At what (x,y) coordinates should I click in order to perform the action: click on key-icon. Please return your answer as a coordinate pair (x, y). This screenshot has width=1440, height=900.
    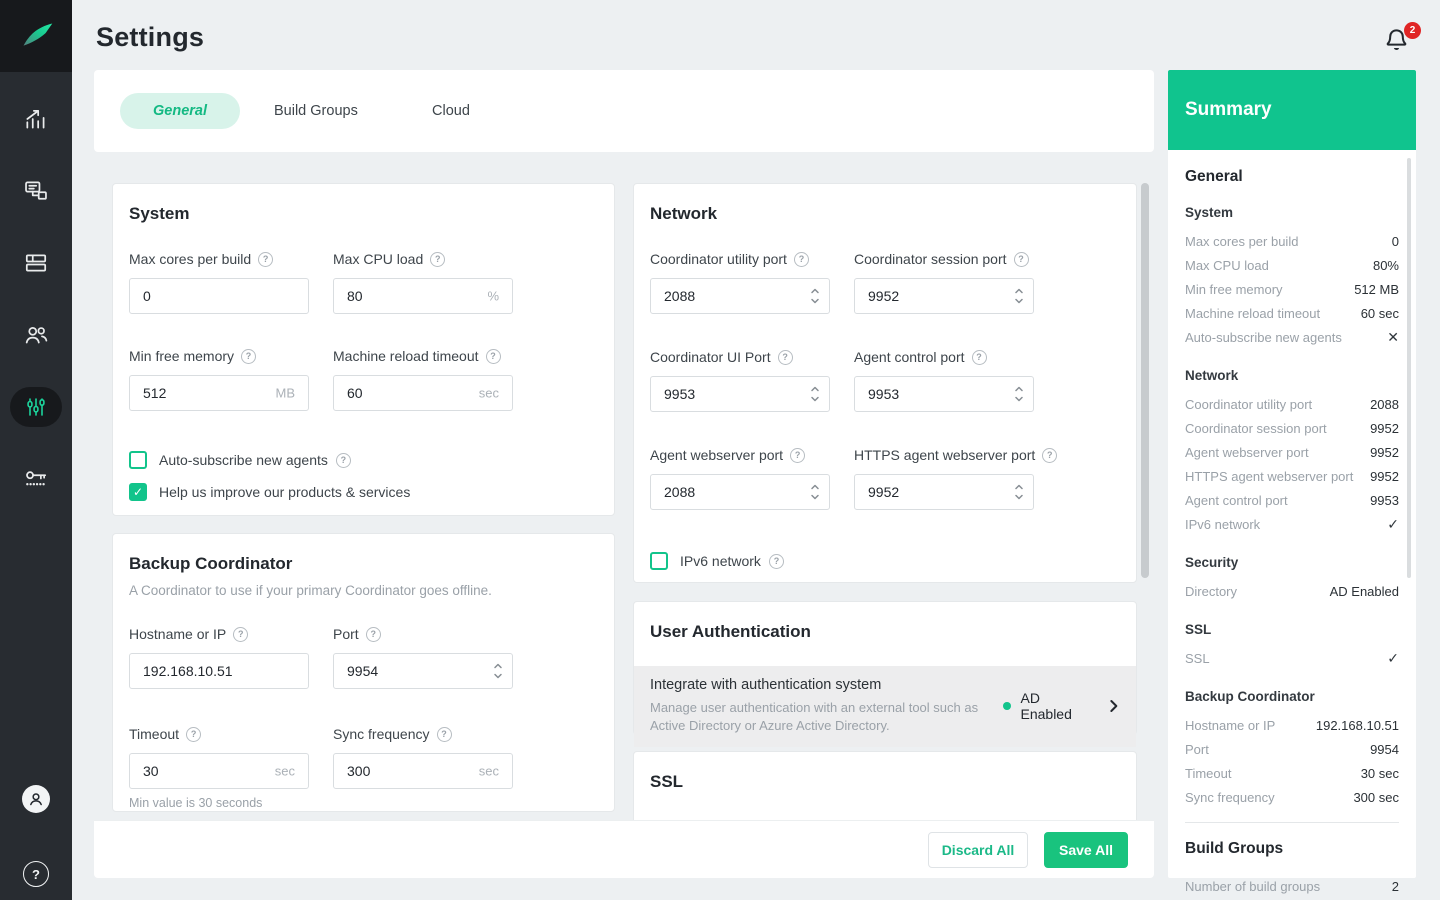
    Looking at the image, I should click on (36, 478).